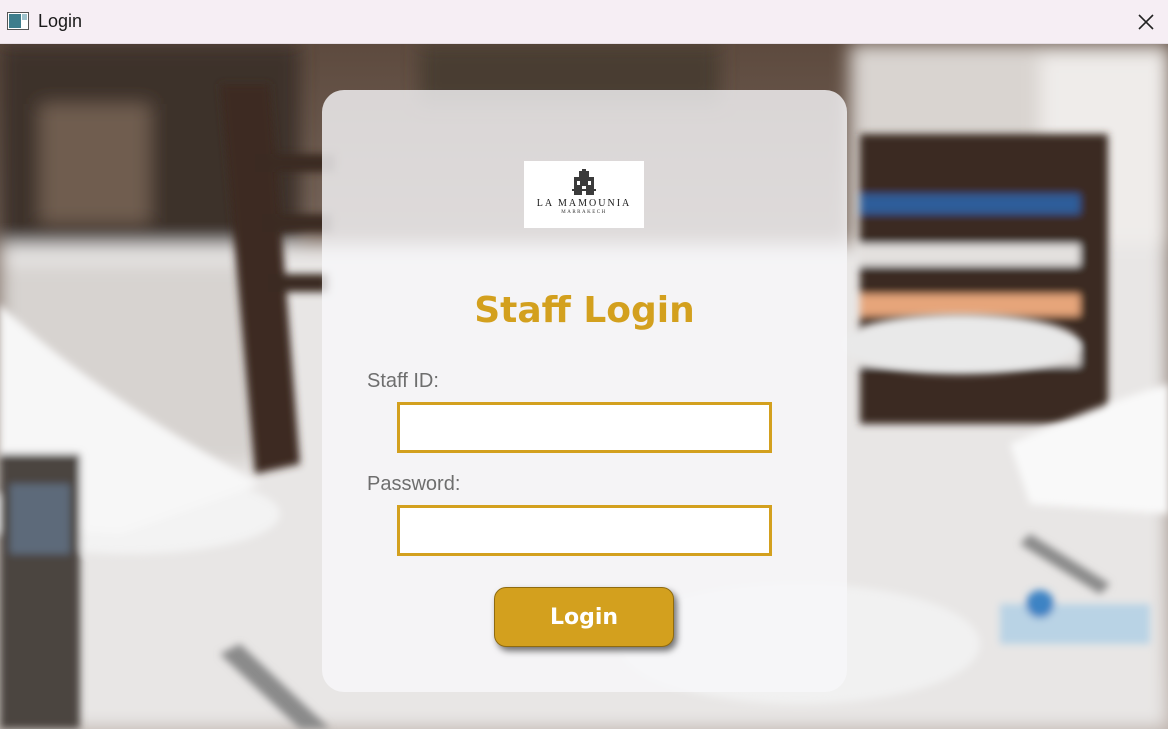  What do you see at coordinates (414, 484) in the screenshot?
I see `password-label: Password:` at bounding box center [414, 484].